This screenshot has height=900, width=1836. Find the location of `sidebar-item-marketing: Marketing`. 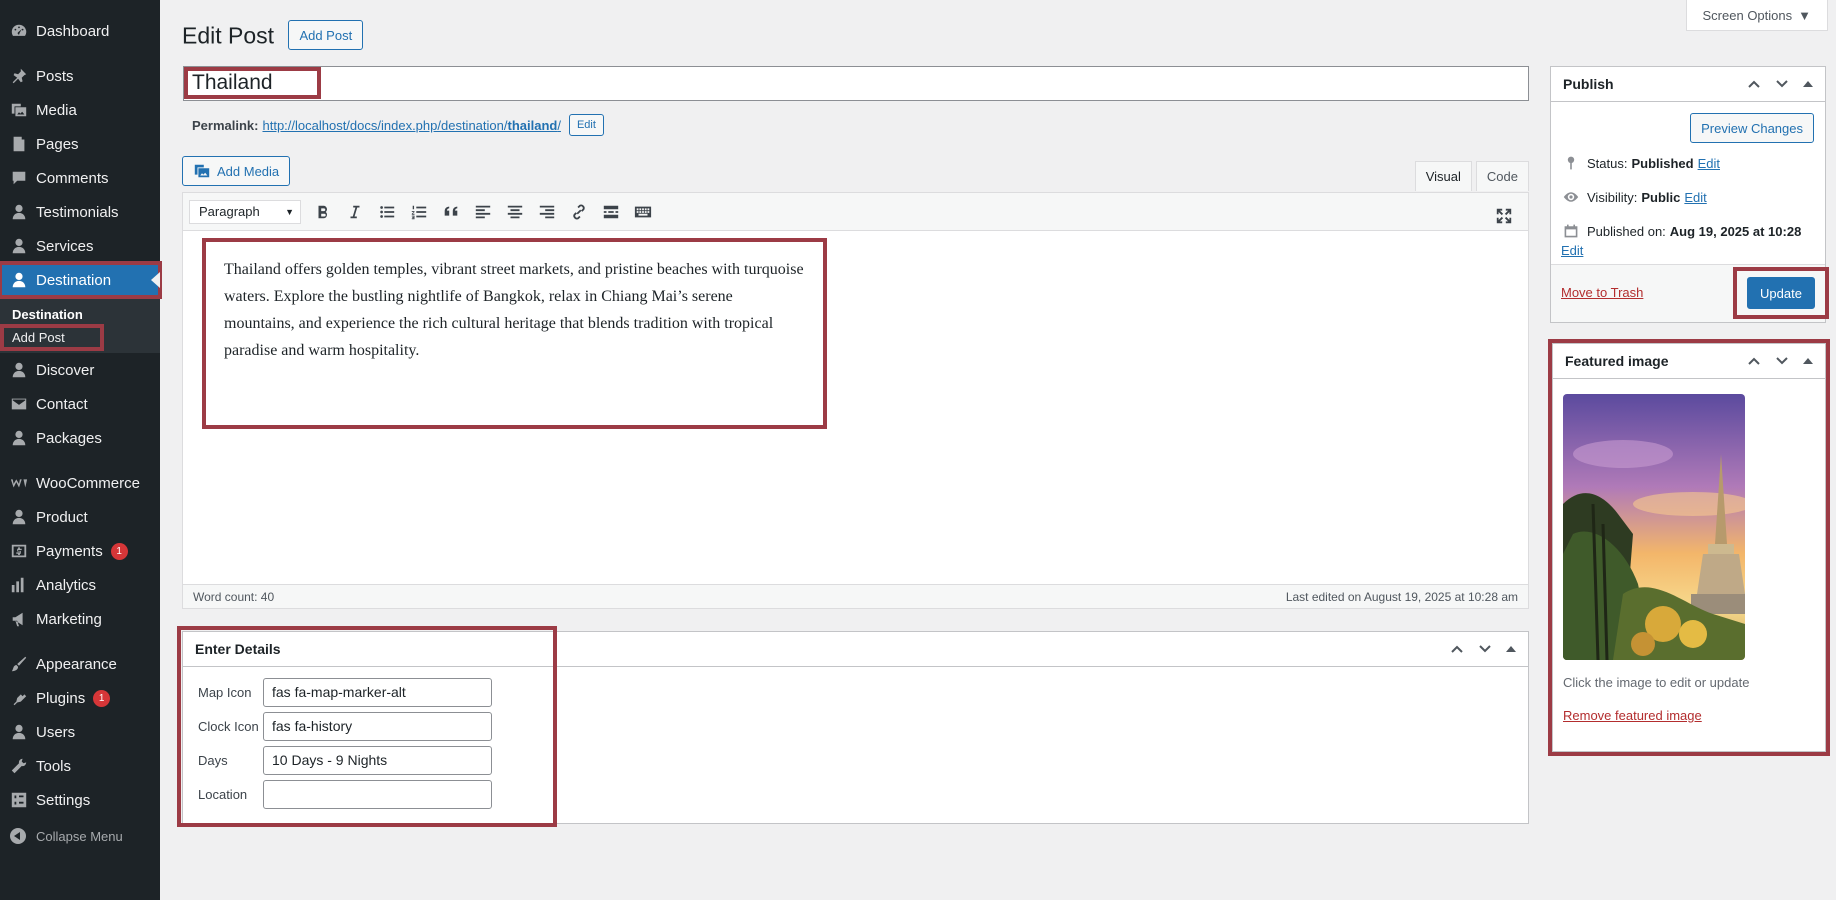

sidebar-item-marketing: Marketing is located at coordinates (80, 619).